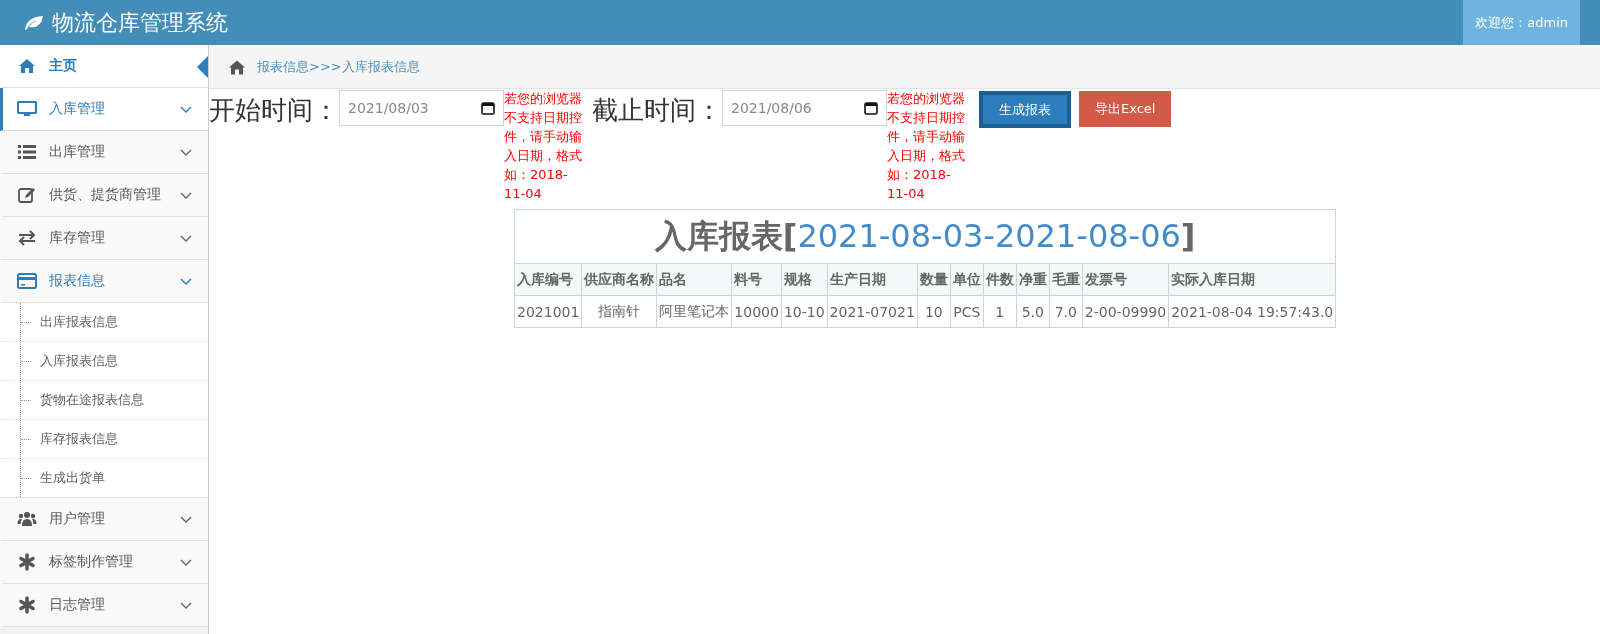  Describe the element at coordinates (104, 281) in the screenshot. I see `sidebar-item: 报表信息` at that location.